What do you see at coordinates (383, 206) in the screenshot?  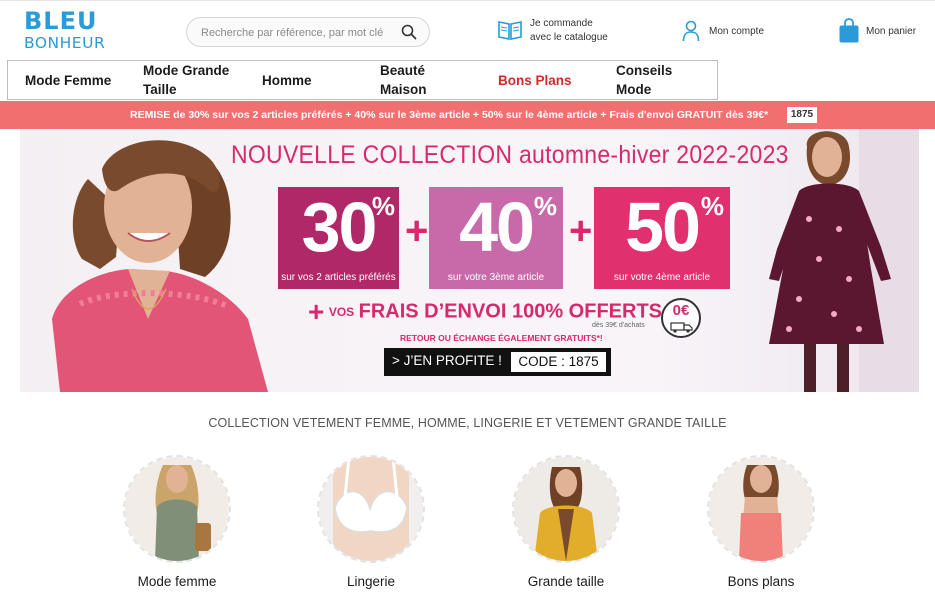 I see `discount-unit-30: %` at bounding box center [383, 206].